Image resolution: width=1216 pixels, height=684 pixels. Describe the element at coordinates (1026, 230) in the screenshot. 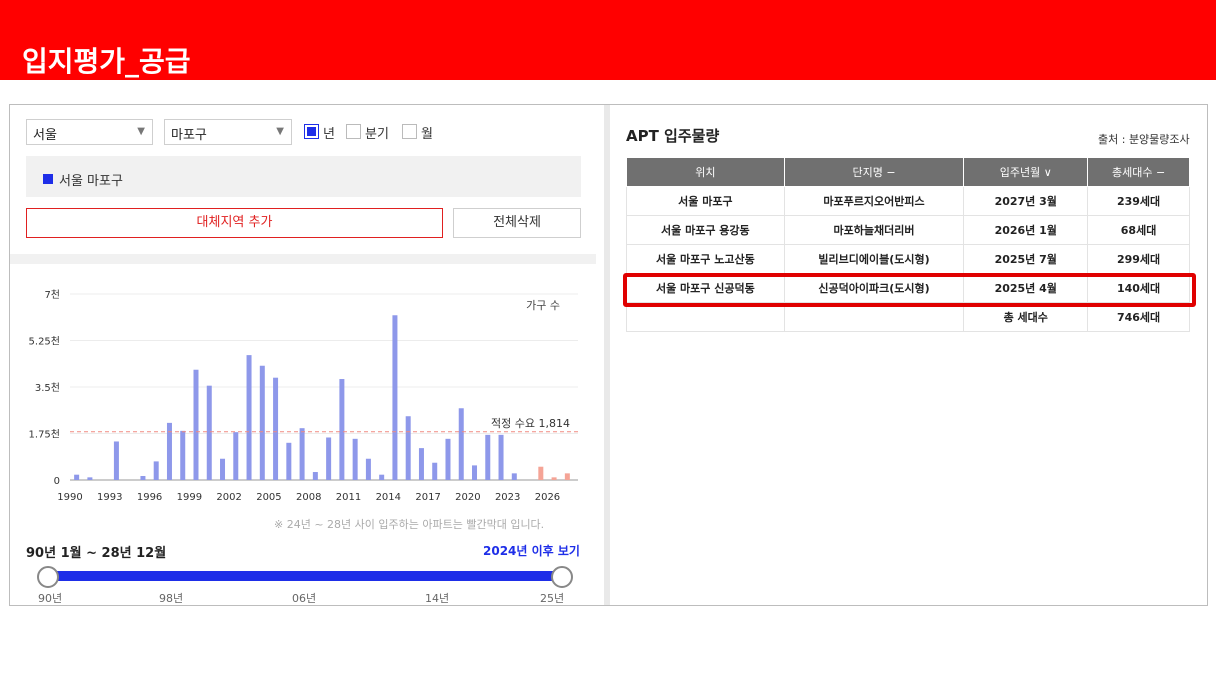

I see `cell-move-in: 2026년 1월` at that location.